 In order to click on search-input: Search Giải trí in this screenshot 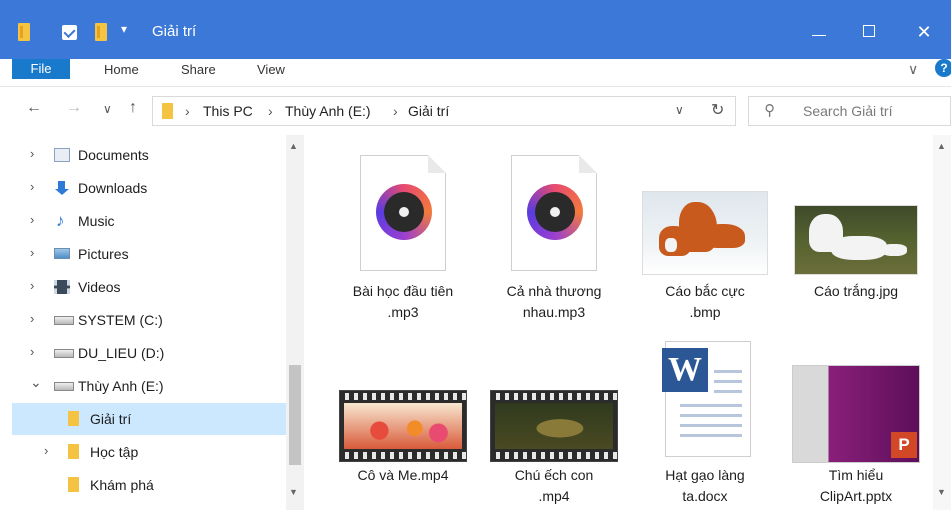, I will do `click(847, 111)`.